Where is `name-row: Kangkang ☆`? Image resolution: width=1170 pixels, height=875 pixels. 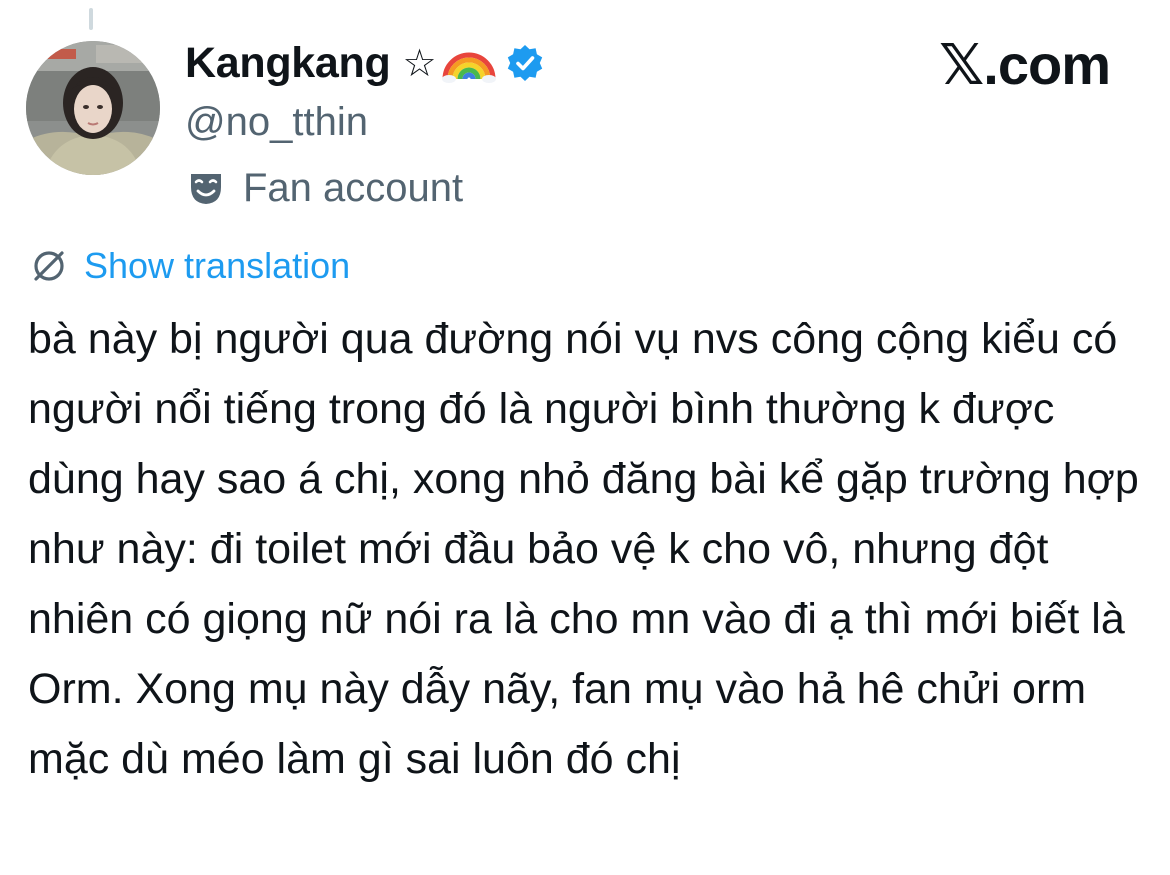
name-row: Kangkang ☆ is located at coordinates (365, 63).